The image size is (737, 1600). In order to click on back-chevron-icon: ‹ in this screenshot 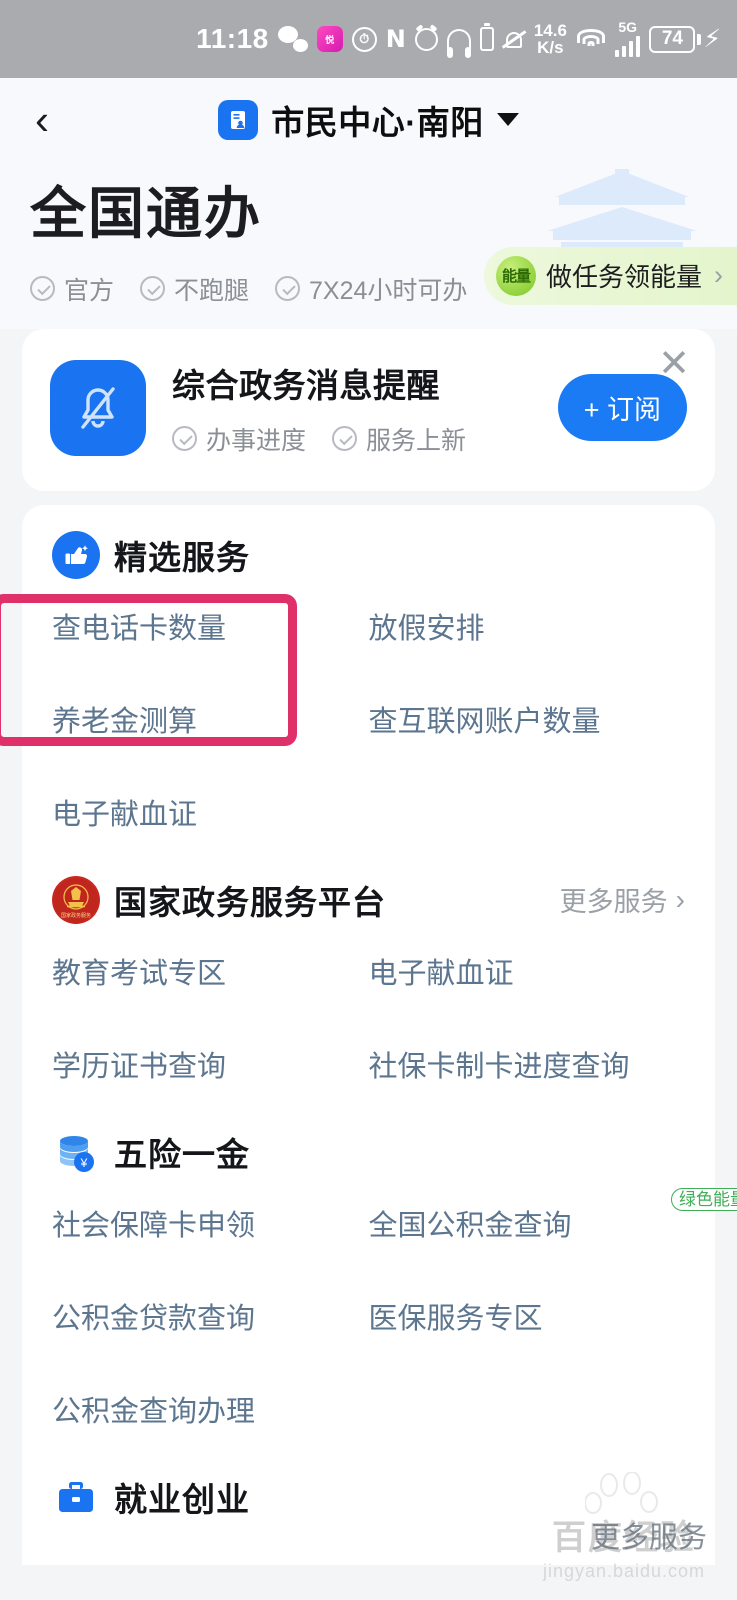, I will do `click(42, 119)`.